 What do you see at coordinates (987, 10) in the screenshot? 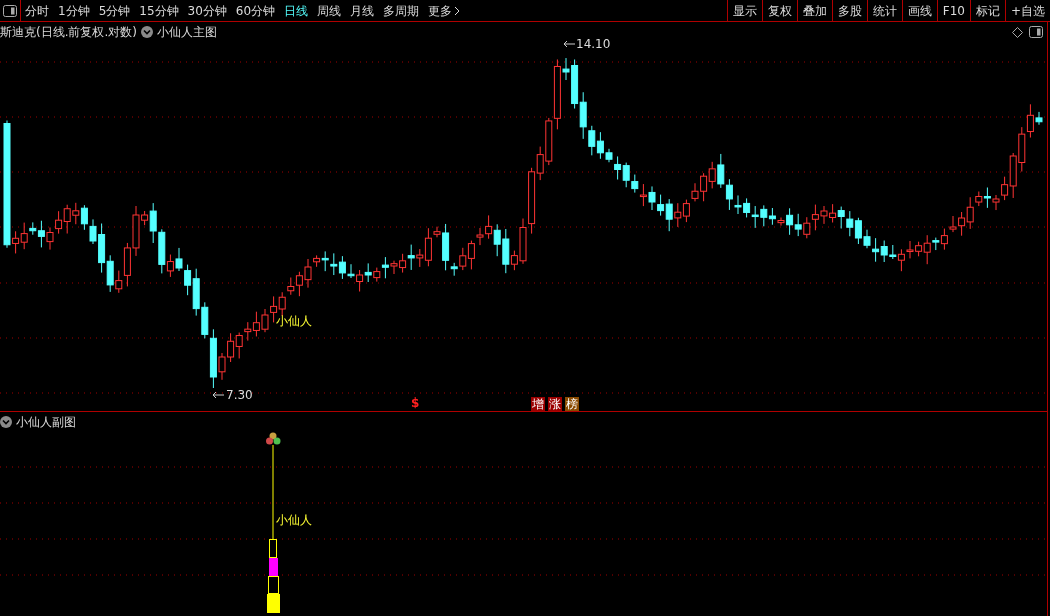
I see `toolbar-button: 标记` at bounding box center [987, 10].